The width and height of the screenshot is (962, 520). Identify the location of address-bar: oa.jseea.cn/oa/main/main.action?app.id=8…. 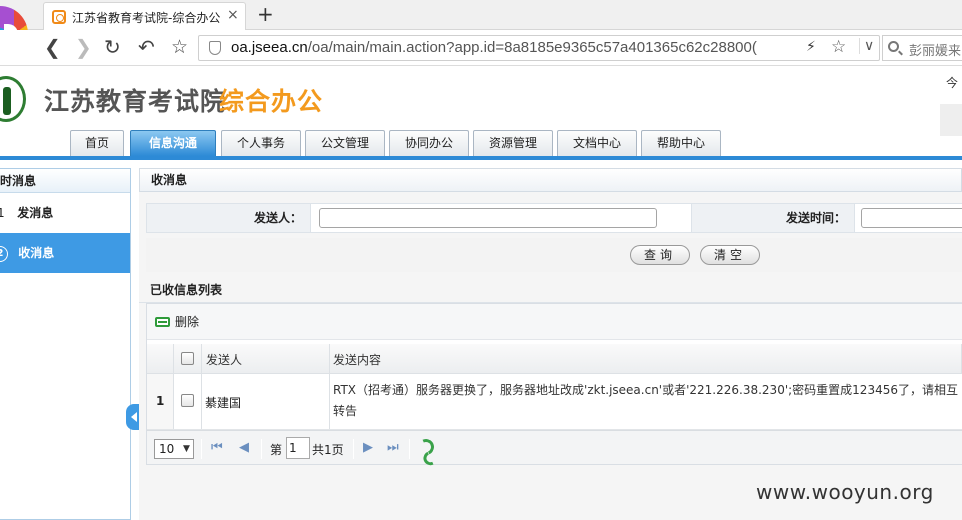
(539, 48).